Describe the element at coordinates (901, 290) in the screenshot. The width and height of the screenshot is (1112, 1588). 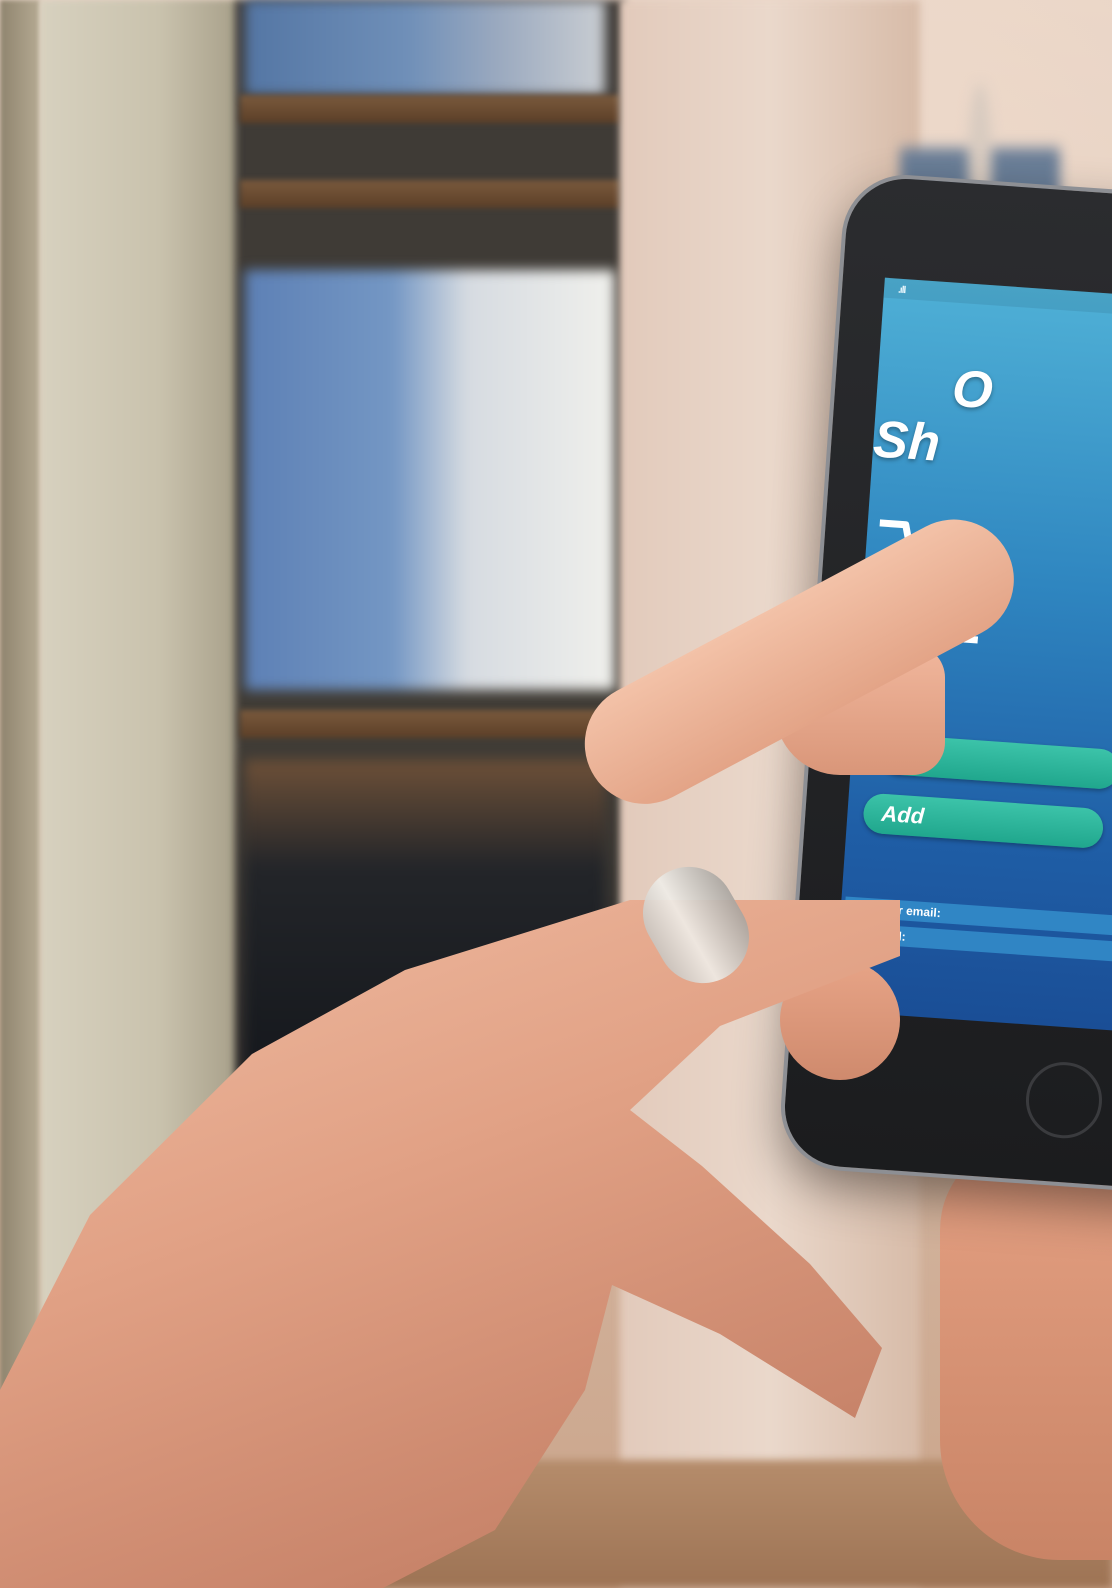
I see `signal-icon: .ıll` at that location.